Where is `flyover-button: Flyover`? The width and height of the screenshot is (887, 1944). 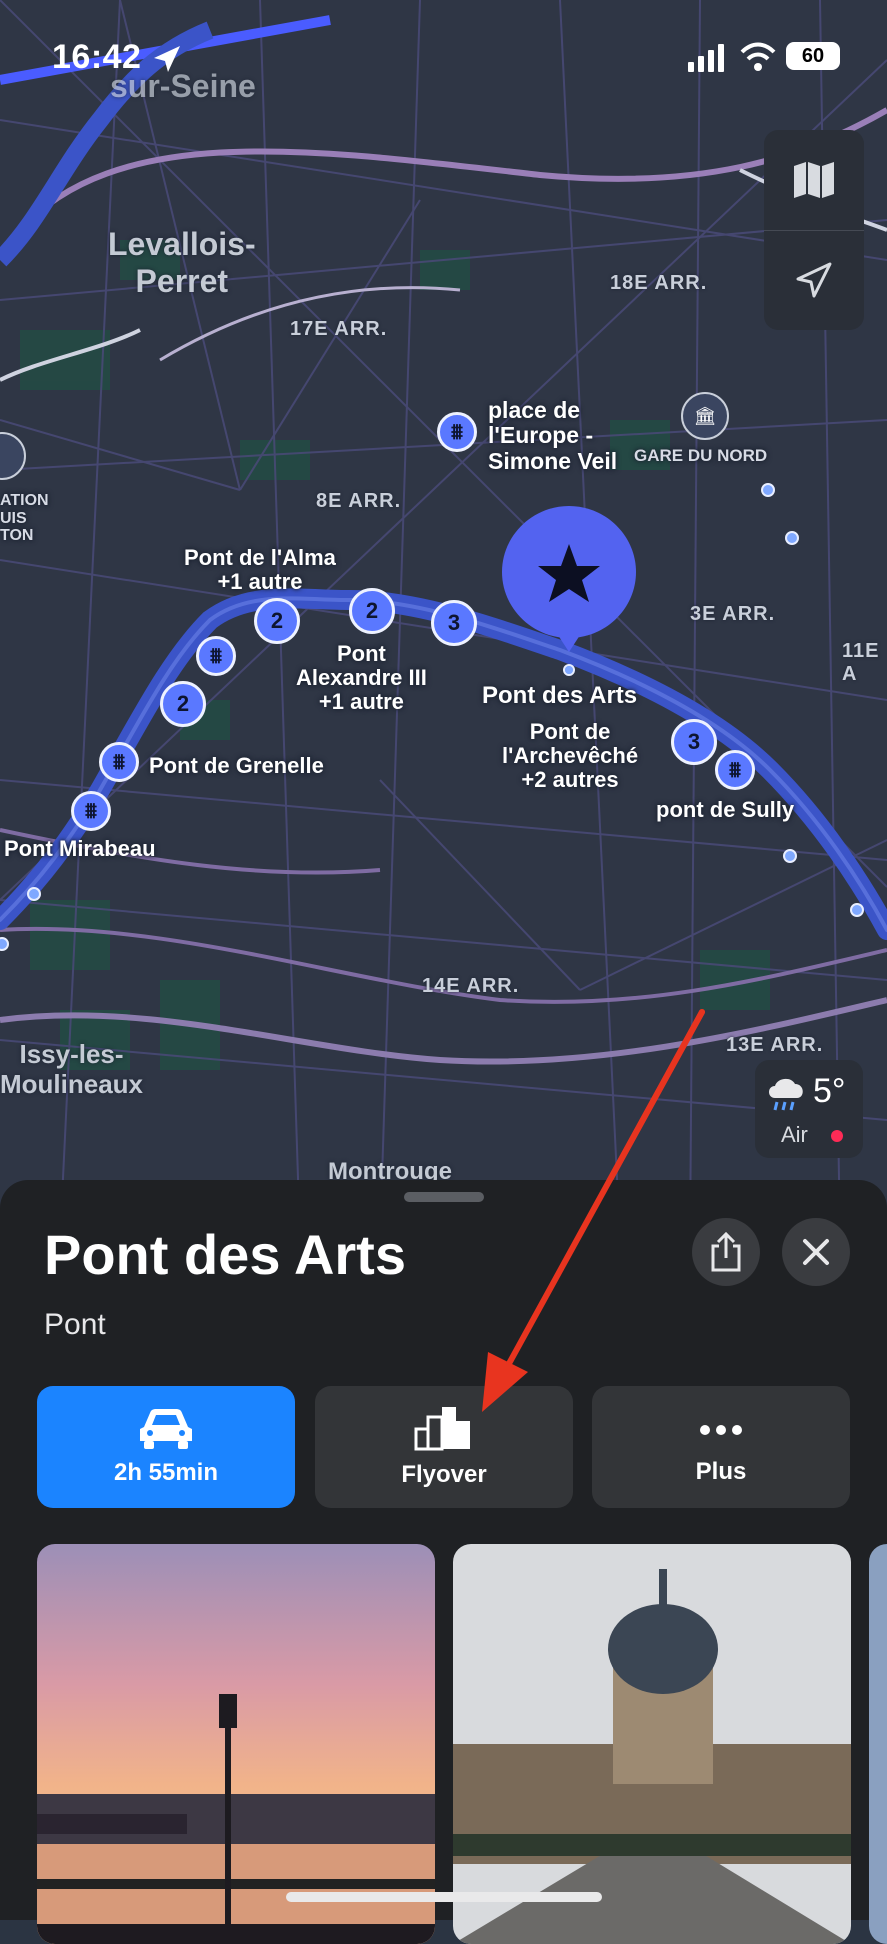
flyover-button: Flyover is located at coordinates (444, 1447).